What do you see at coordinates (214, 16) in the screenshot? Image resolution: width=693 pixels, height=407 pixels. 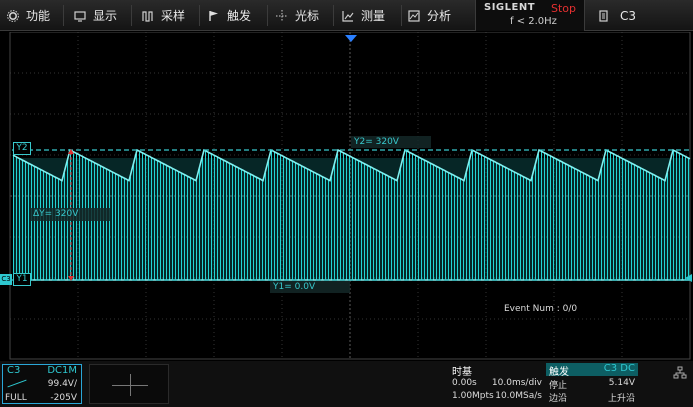 I see `trigger-flag-icon` at bounding box center [214, 16].